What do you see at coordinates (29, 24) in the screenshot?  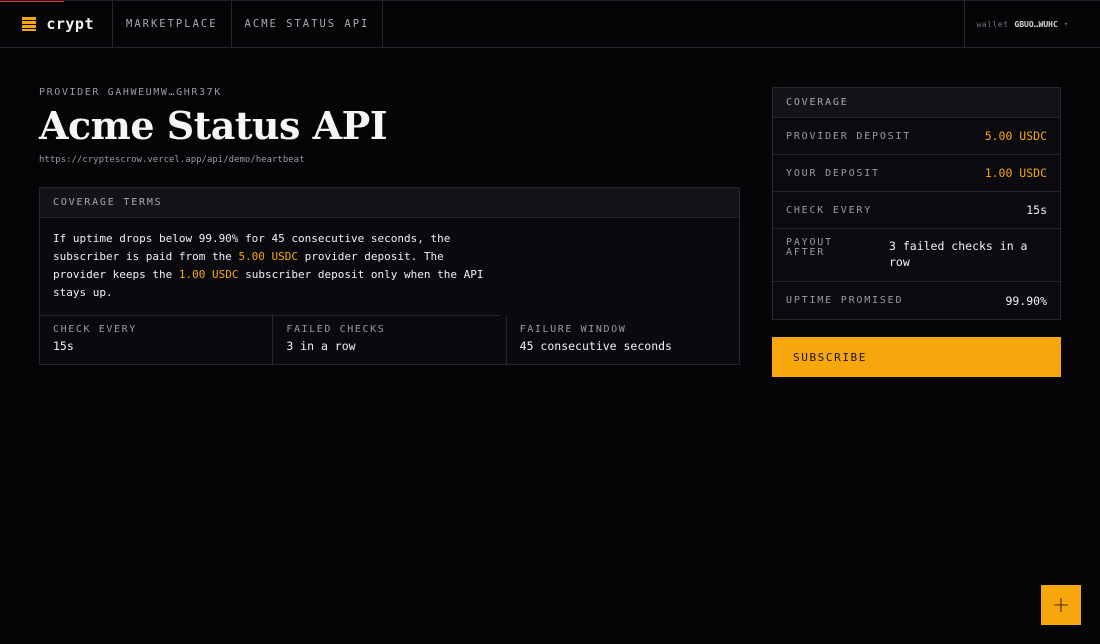 I see `stacked-bars-logo-icon` at bounding box center [29, 24].